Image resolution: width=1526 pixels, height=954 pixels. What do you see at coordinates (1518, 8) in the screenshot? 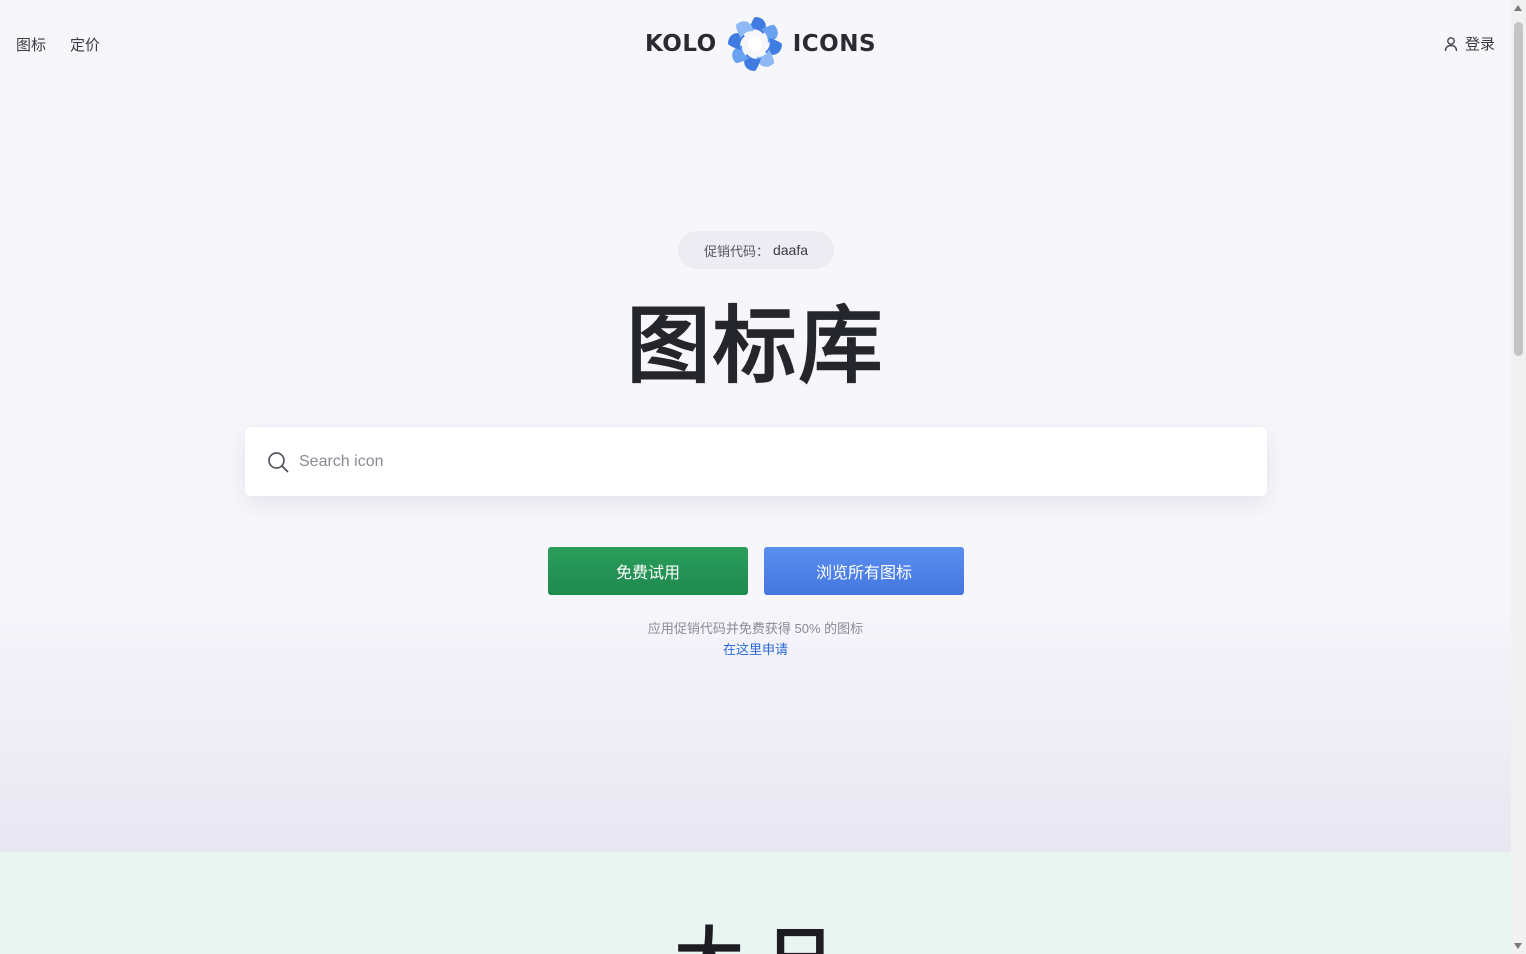
I see `scroll-up-arrow-icon` at bounding box center [1518, 8].